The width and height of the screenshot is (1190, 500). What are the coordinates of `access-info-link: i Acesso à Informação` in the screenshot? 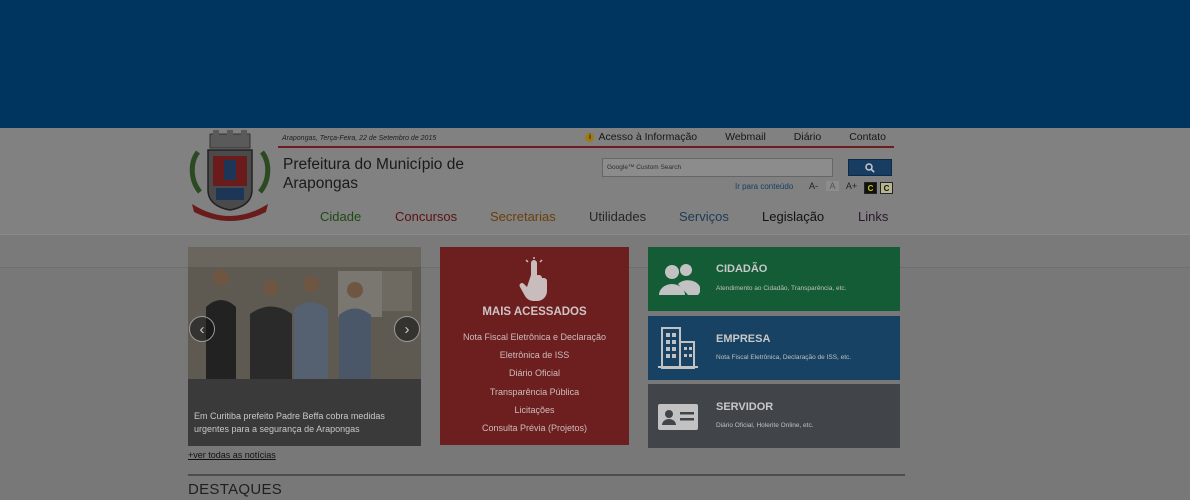 It's located at (641, 137).